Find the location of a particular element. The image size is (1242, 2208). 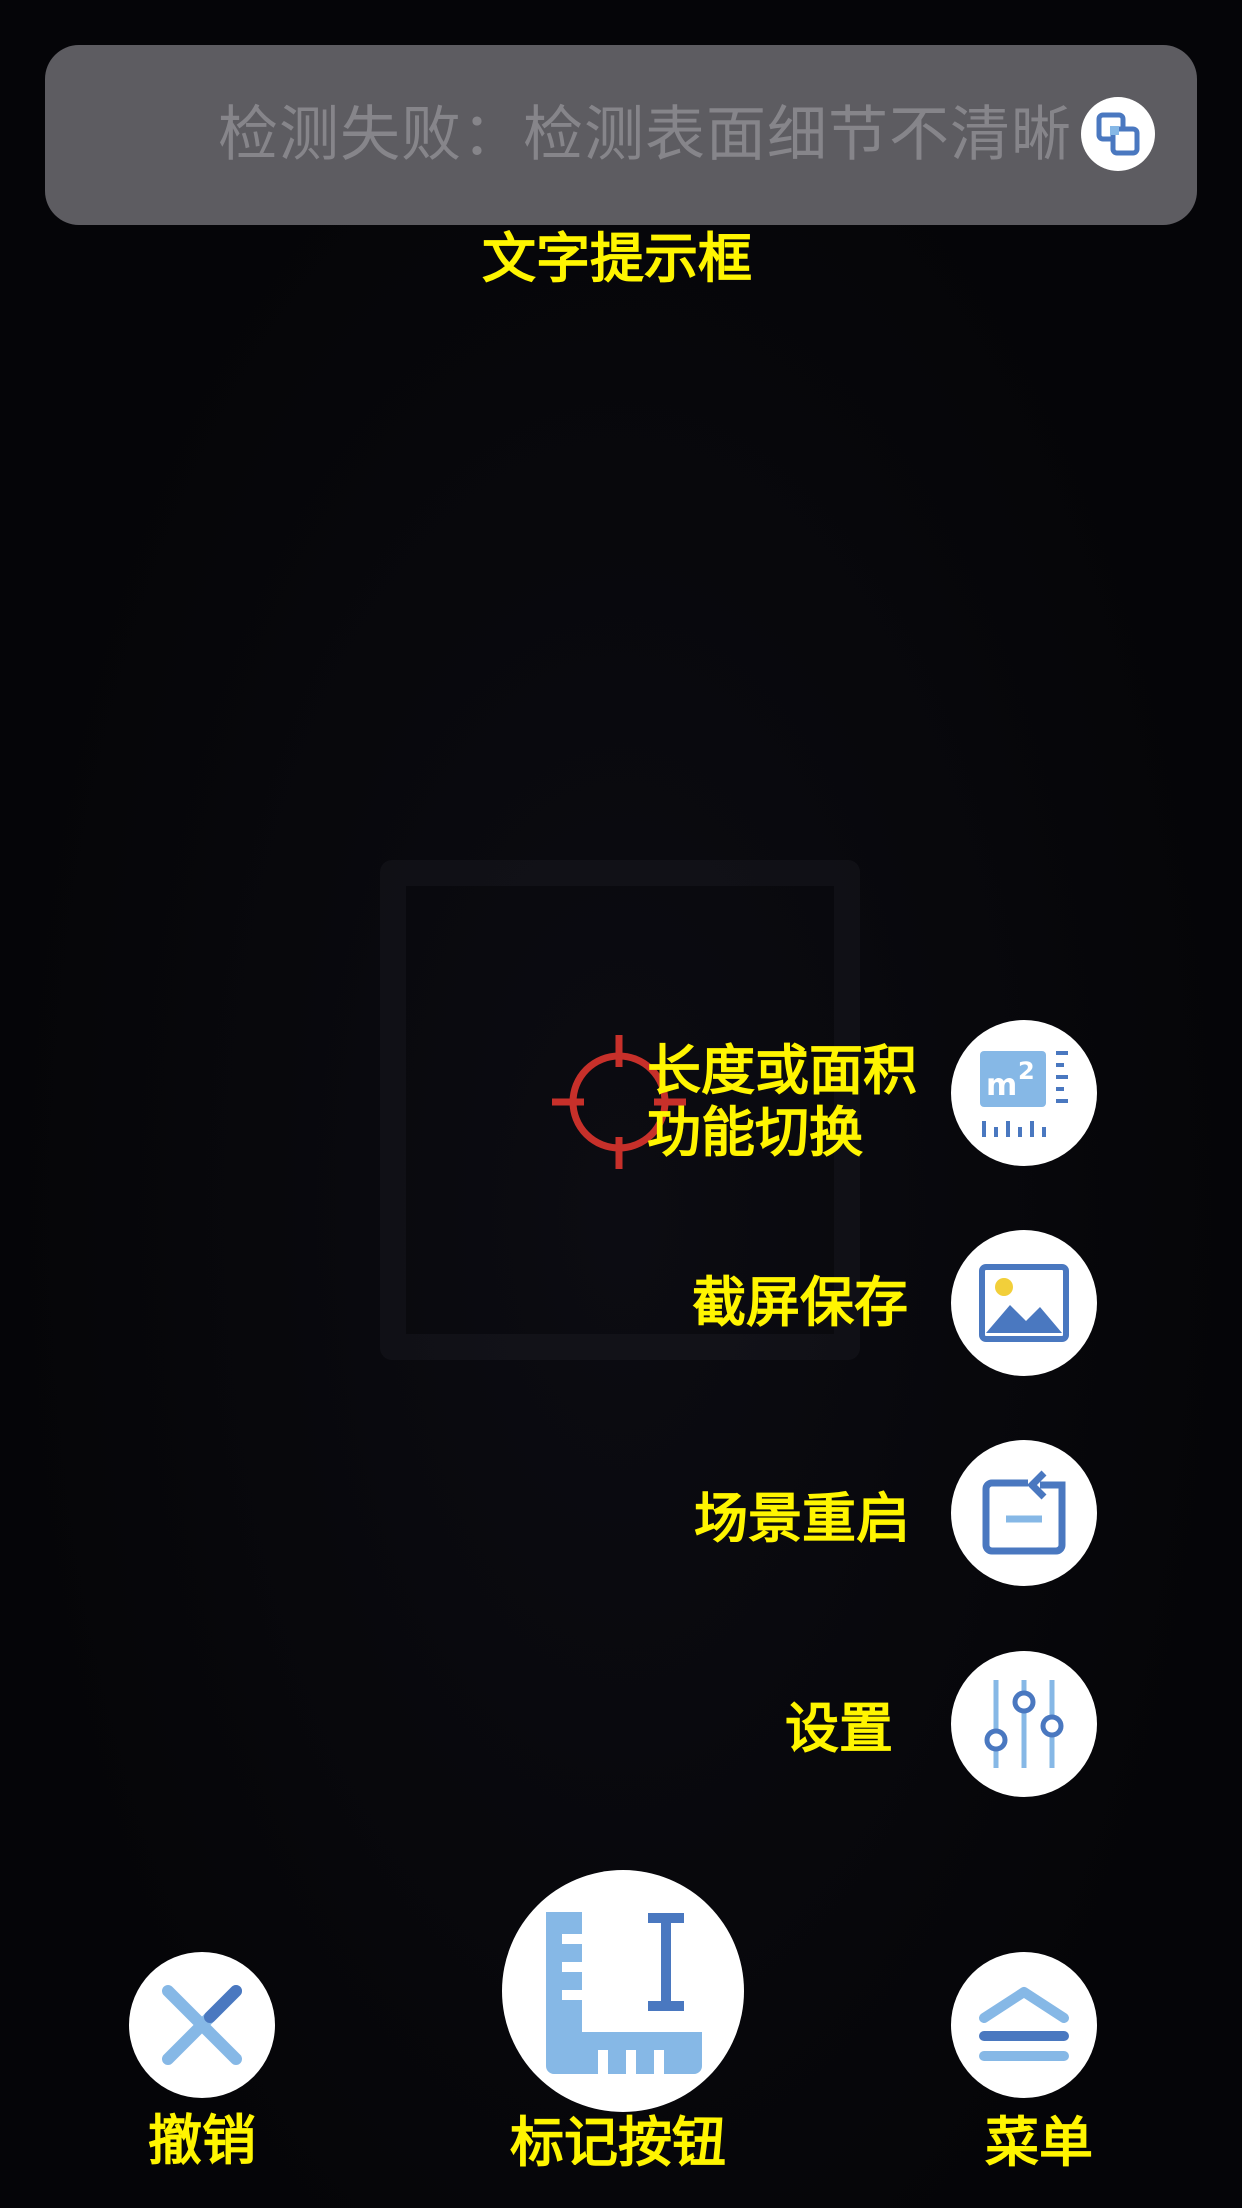

screenshot-button is located at coordinates (1024, 1303).